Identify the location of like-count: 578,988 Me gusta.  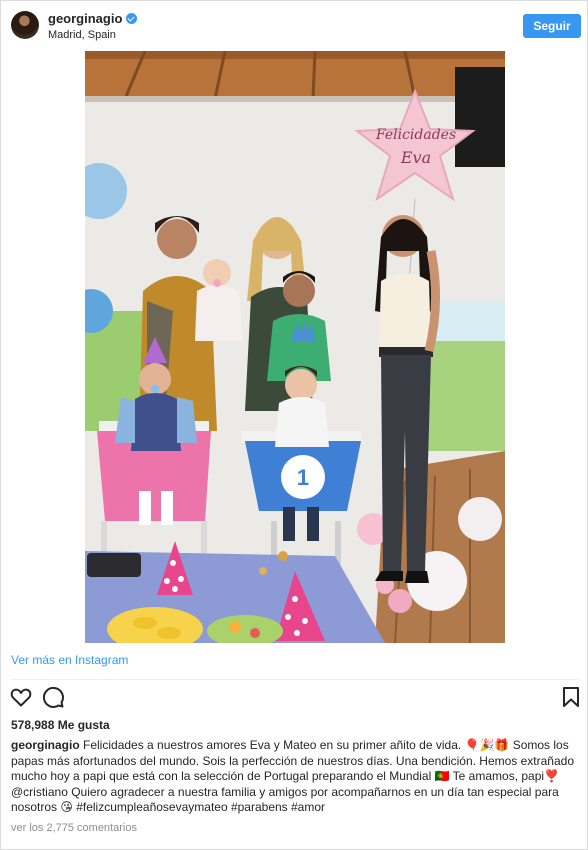
(60, 725).